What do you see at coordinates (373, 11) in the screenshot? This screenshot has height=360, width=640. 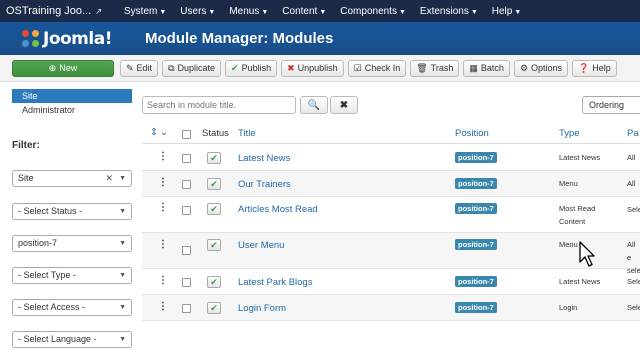 I see `menu-components: Components ▼` at bounding box center [373, 11].